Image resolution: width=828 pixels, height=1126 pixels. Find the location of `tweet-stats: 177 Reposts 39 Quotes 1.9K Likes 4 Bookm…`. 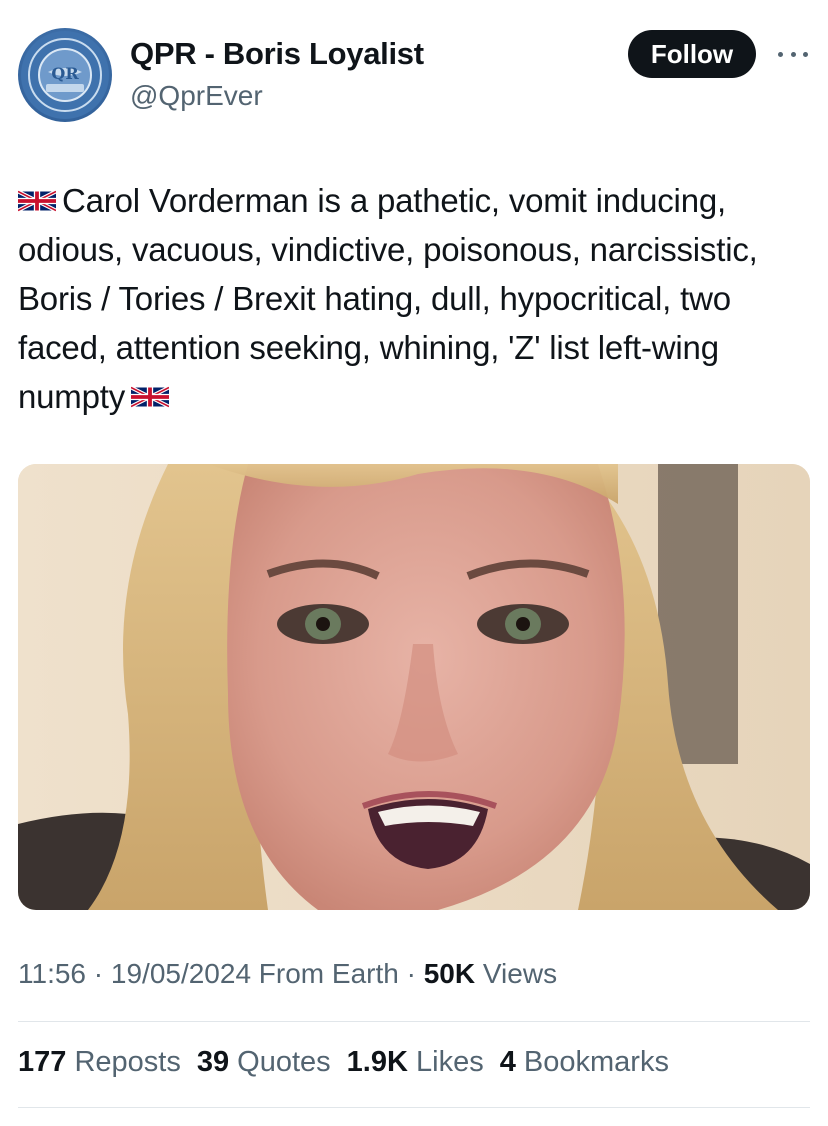

tweet-stats: 177 Reposts 39 Quotes 1.9K Likes 4 Bookm… is located at coordinates (343, 1062).